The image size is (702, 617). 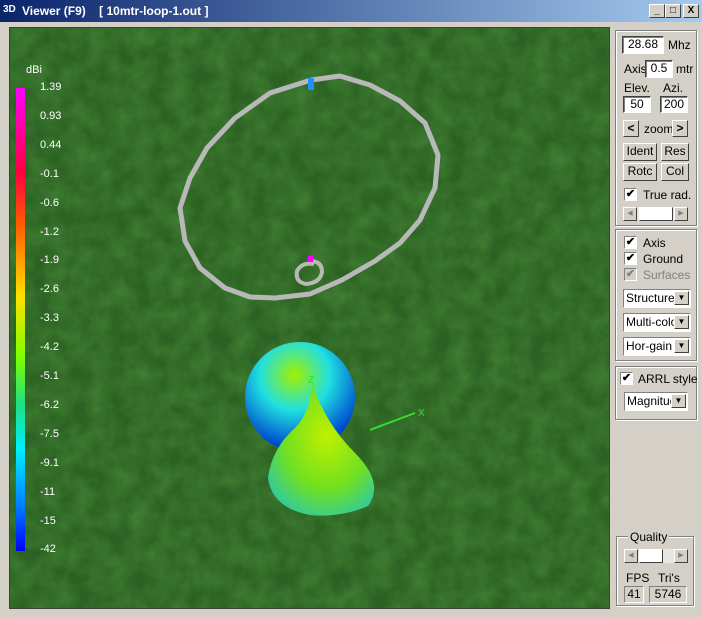 What do you see at coordinates (48, 520) in the screenshot?
I see `legend-value: -15` at bounding box center [48, 520].